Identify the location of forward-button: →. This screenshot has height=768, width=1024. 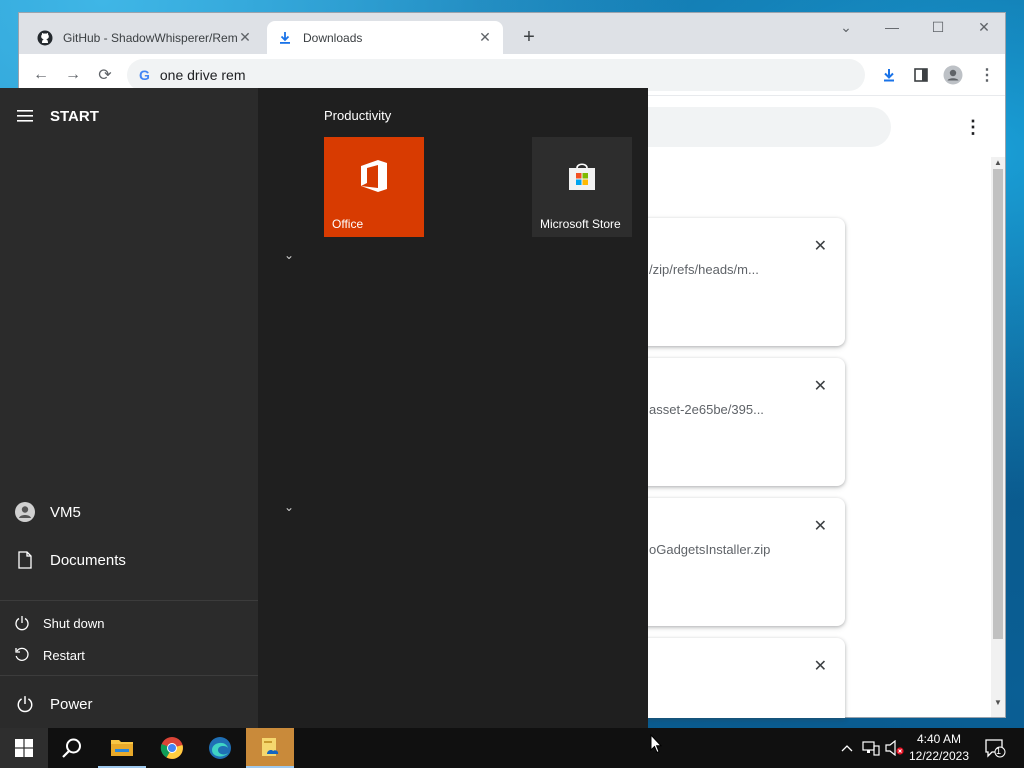
(73, 75).